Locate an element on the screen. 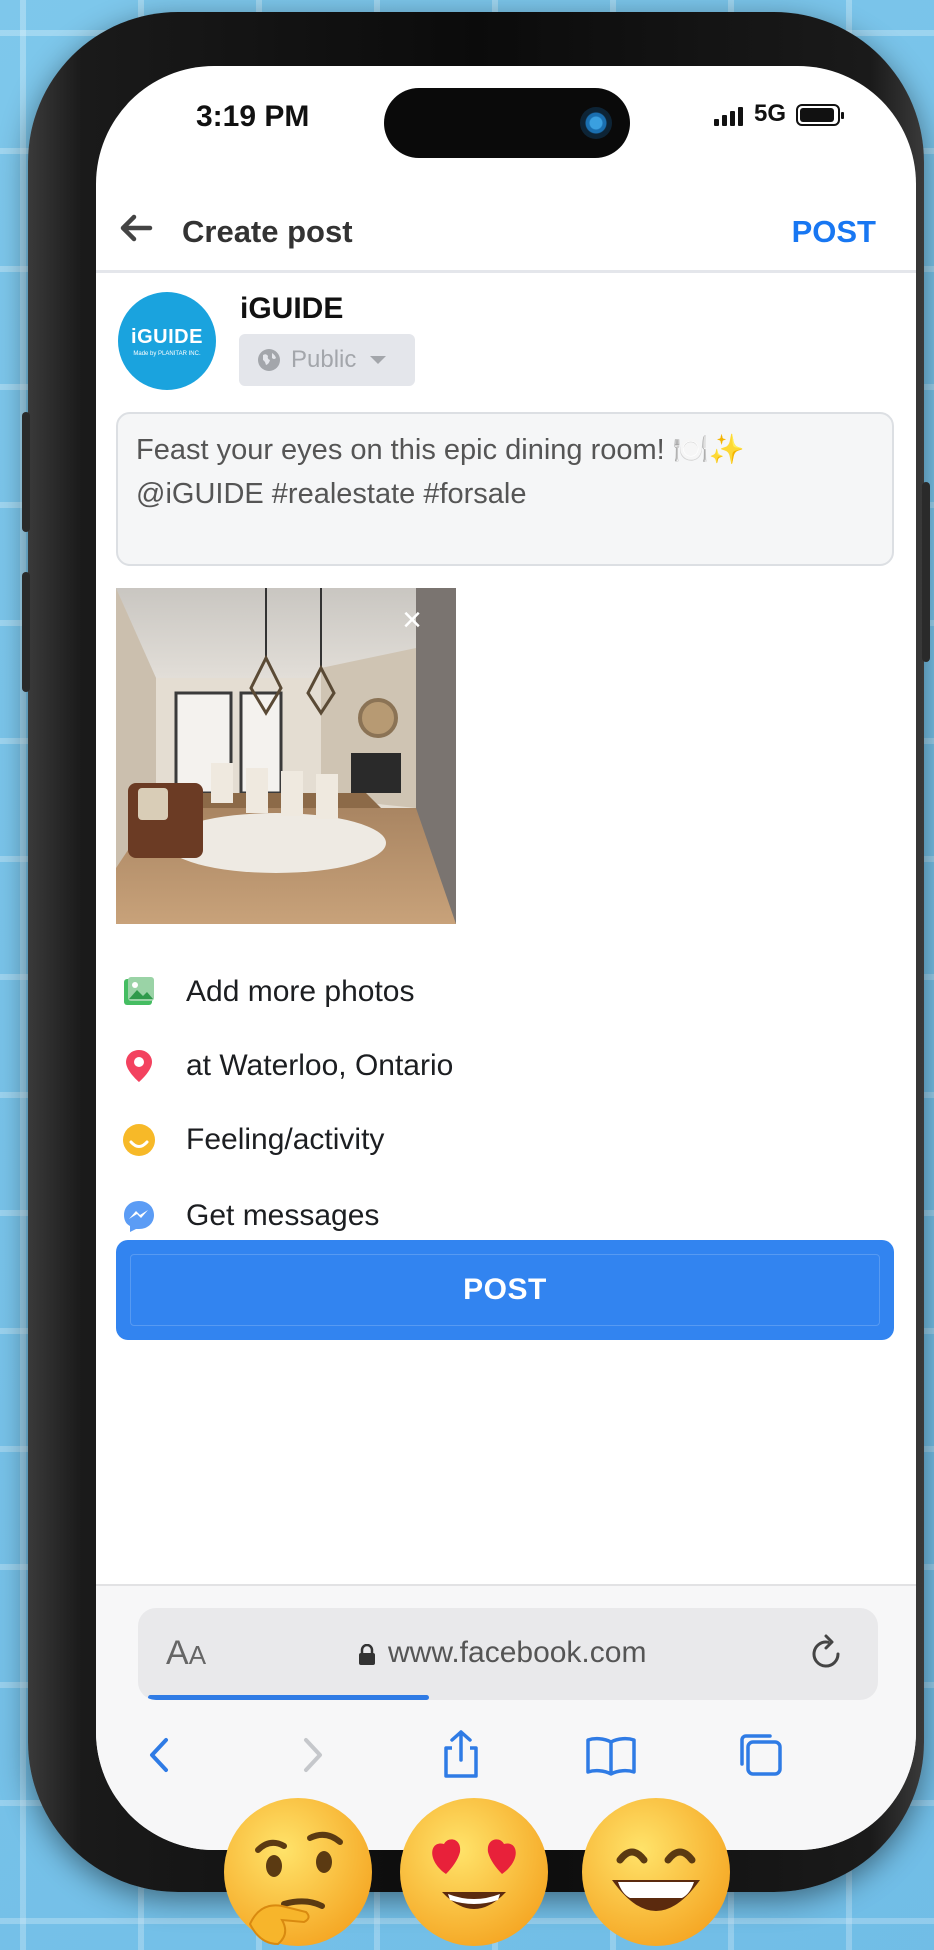 The width and height of the screenshot is (934, 1950). dynamic-island is located at coordinates (507, 123).